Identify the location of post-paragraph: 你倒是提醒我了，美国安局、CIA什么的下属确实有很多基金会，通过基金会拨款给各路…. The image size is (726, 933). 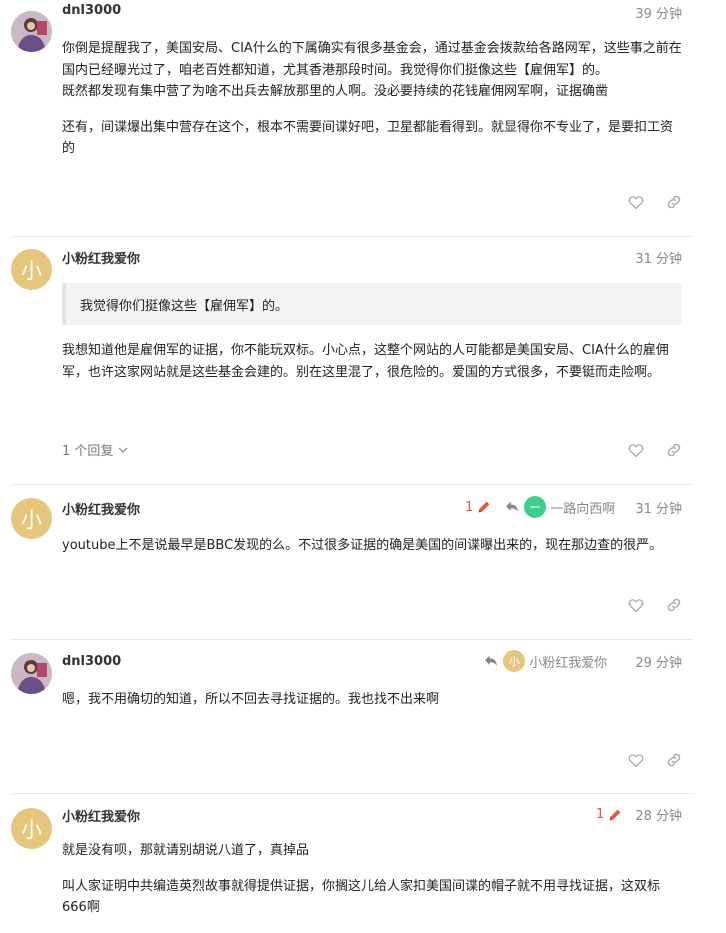
(372, 59).